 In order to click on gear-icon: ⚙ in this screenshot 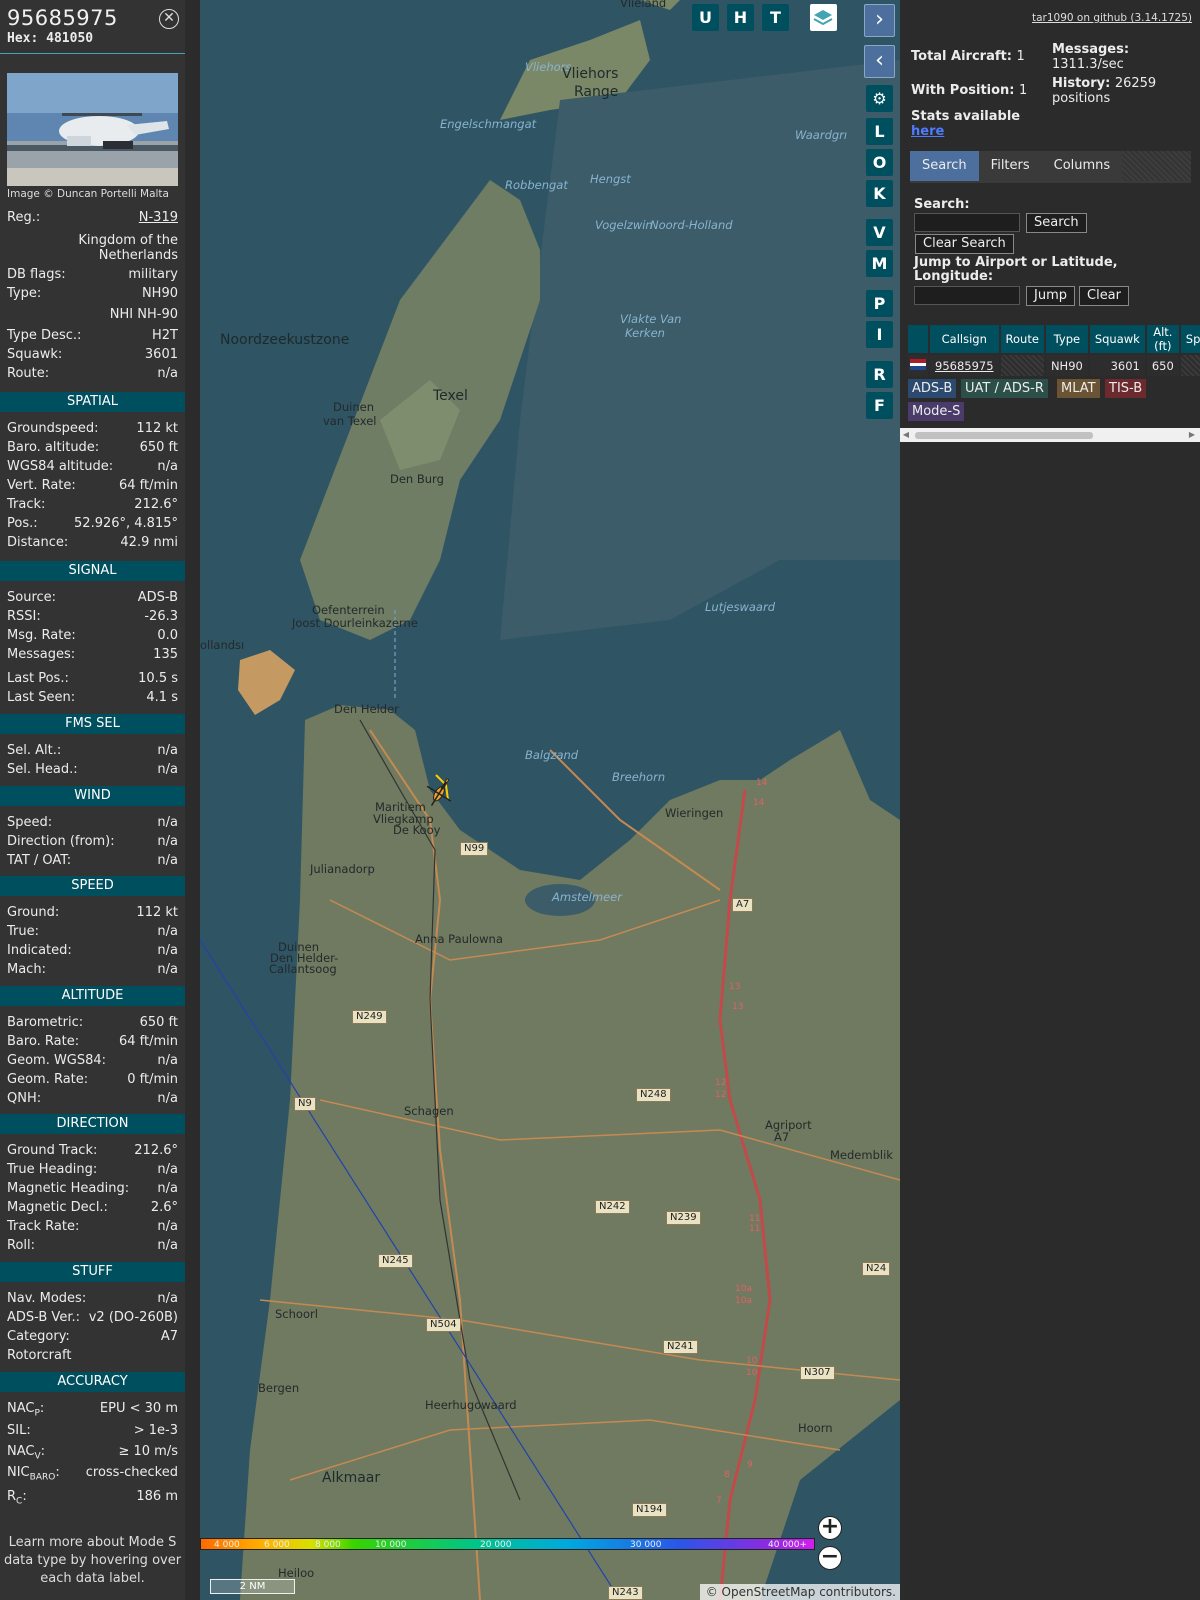, I will do `click(879, 98)`.